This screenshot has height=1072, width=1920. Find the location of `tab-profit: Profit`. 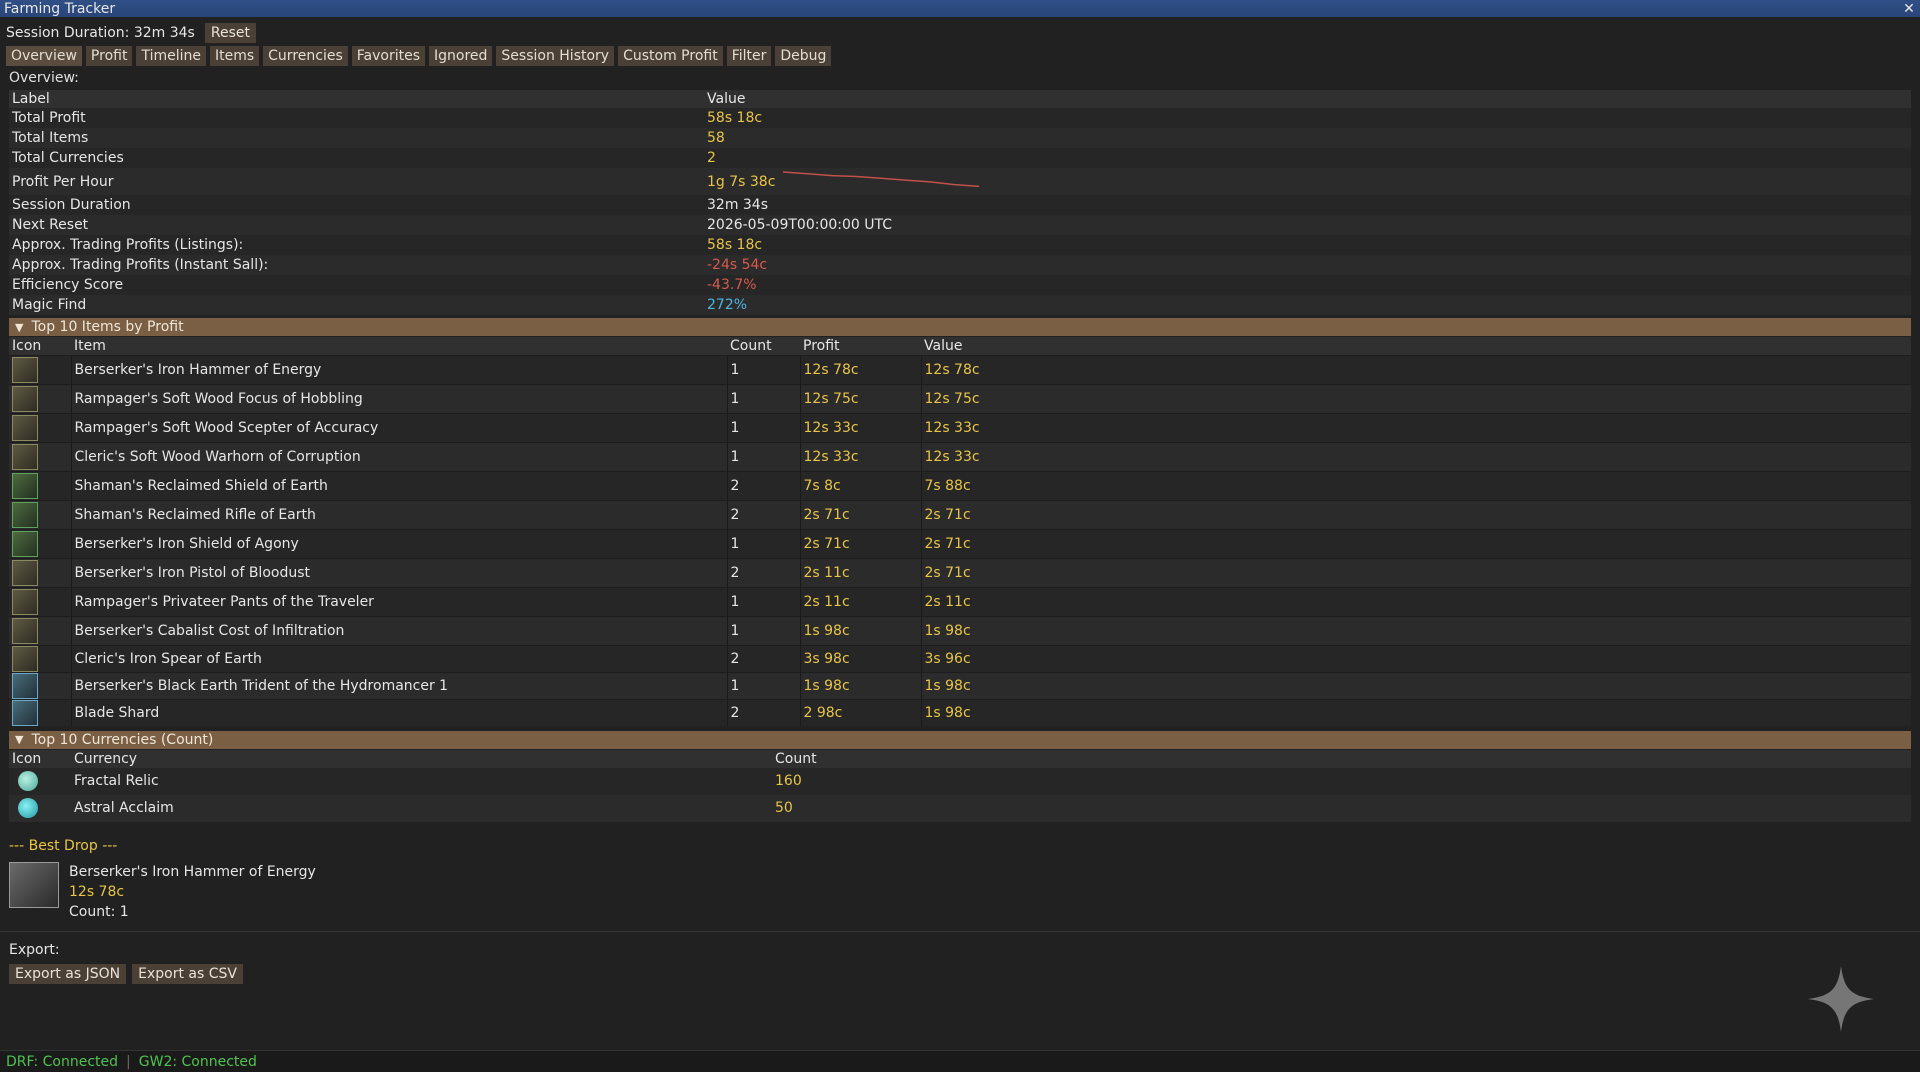

tab-profit: Profit is located at coordinates (109, 56).